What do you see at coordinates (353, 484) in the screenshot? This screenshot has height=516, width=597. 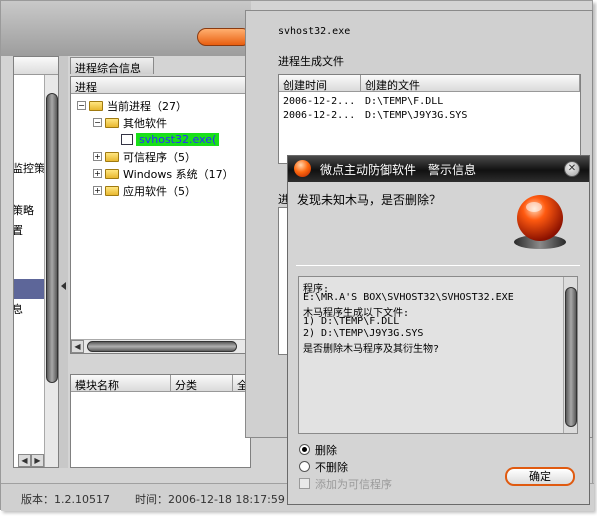 I see `add-trusted-label: 添加为可信程序` at bounding box center [353, 484].